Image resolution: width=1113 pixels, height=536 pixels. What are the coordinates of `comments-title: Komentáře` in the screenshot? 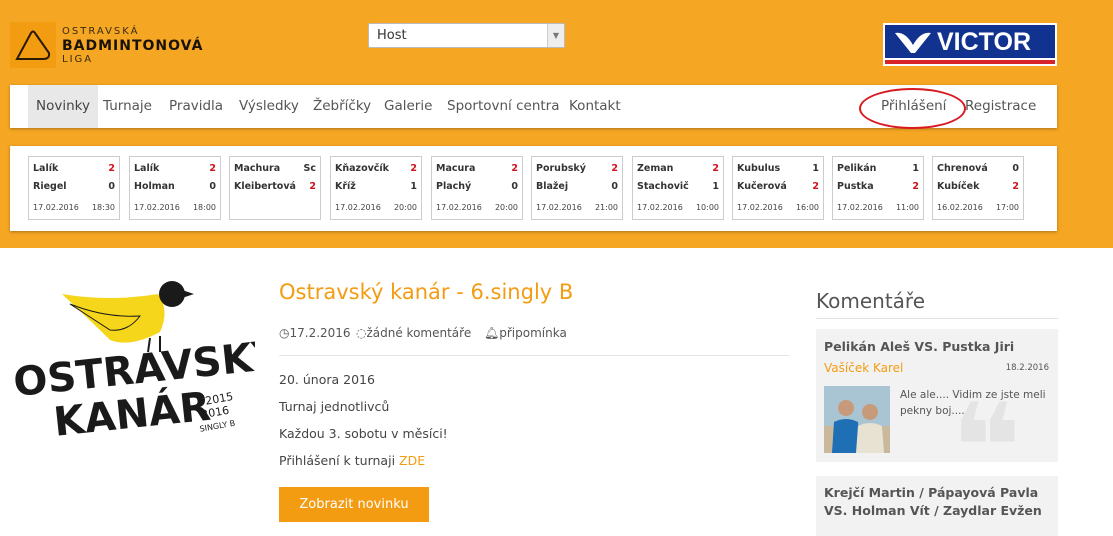 It's located at (871, 301).